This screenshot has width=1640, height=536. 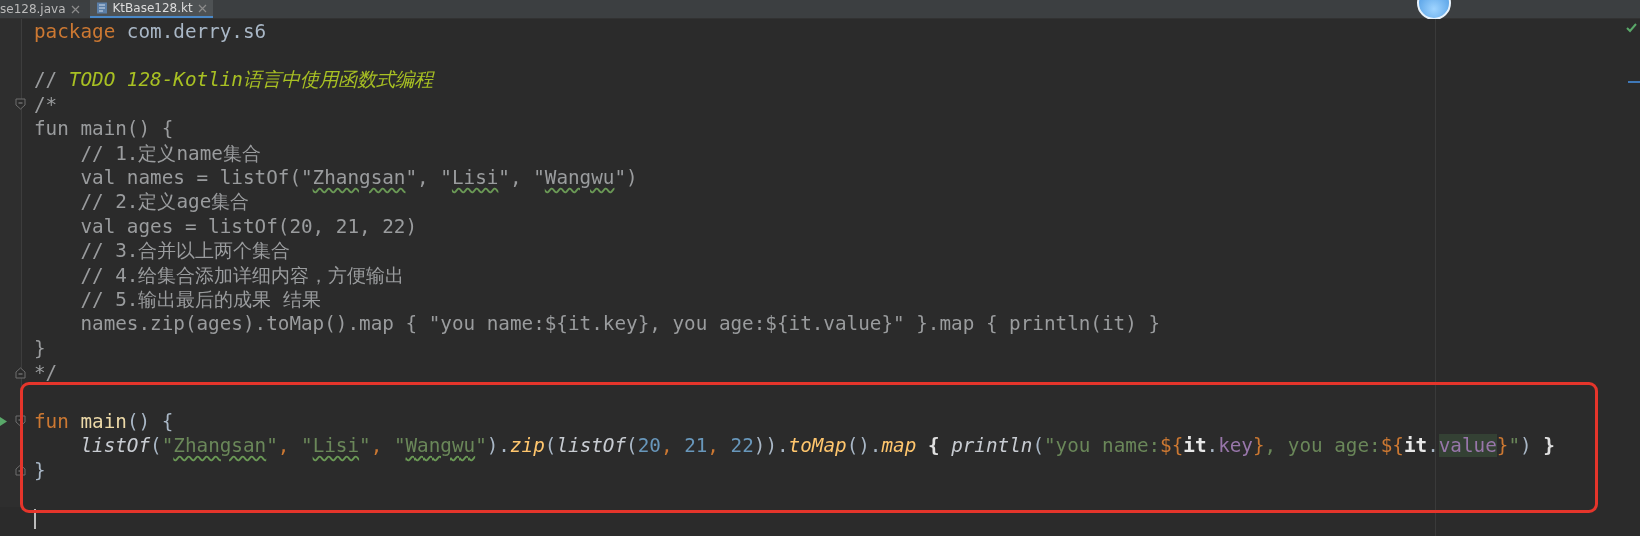 I want to click on code-line: // 5.输出最后的成果 结果, so click(x=200, y=300).